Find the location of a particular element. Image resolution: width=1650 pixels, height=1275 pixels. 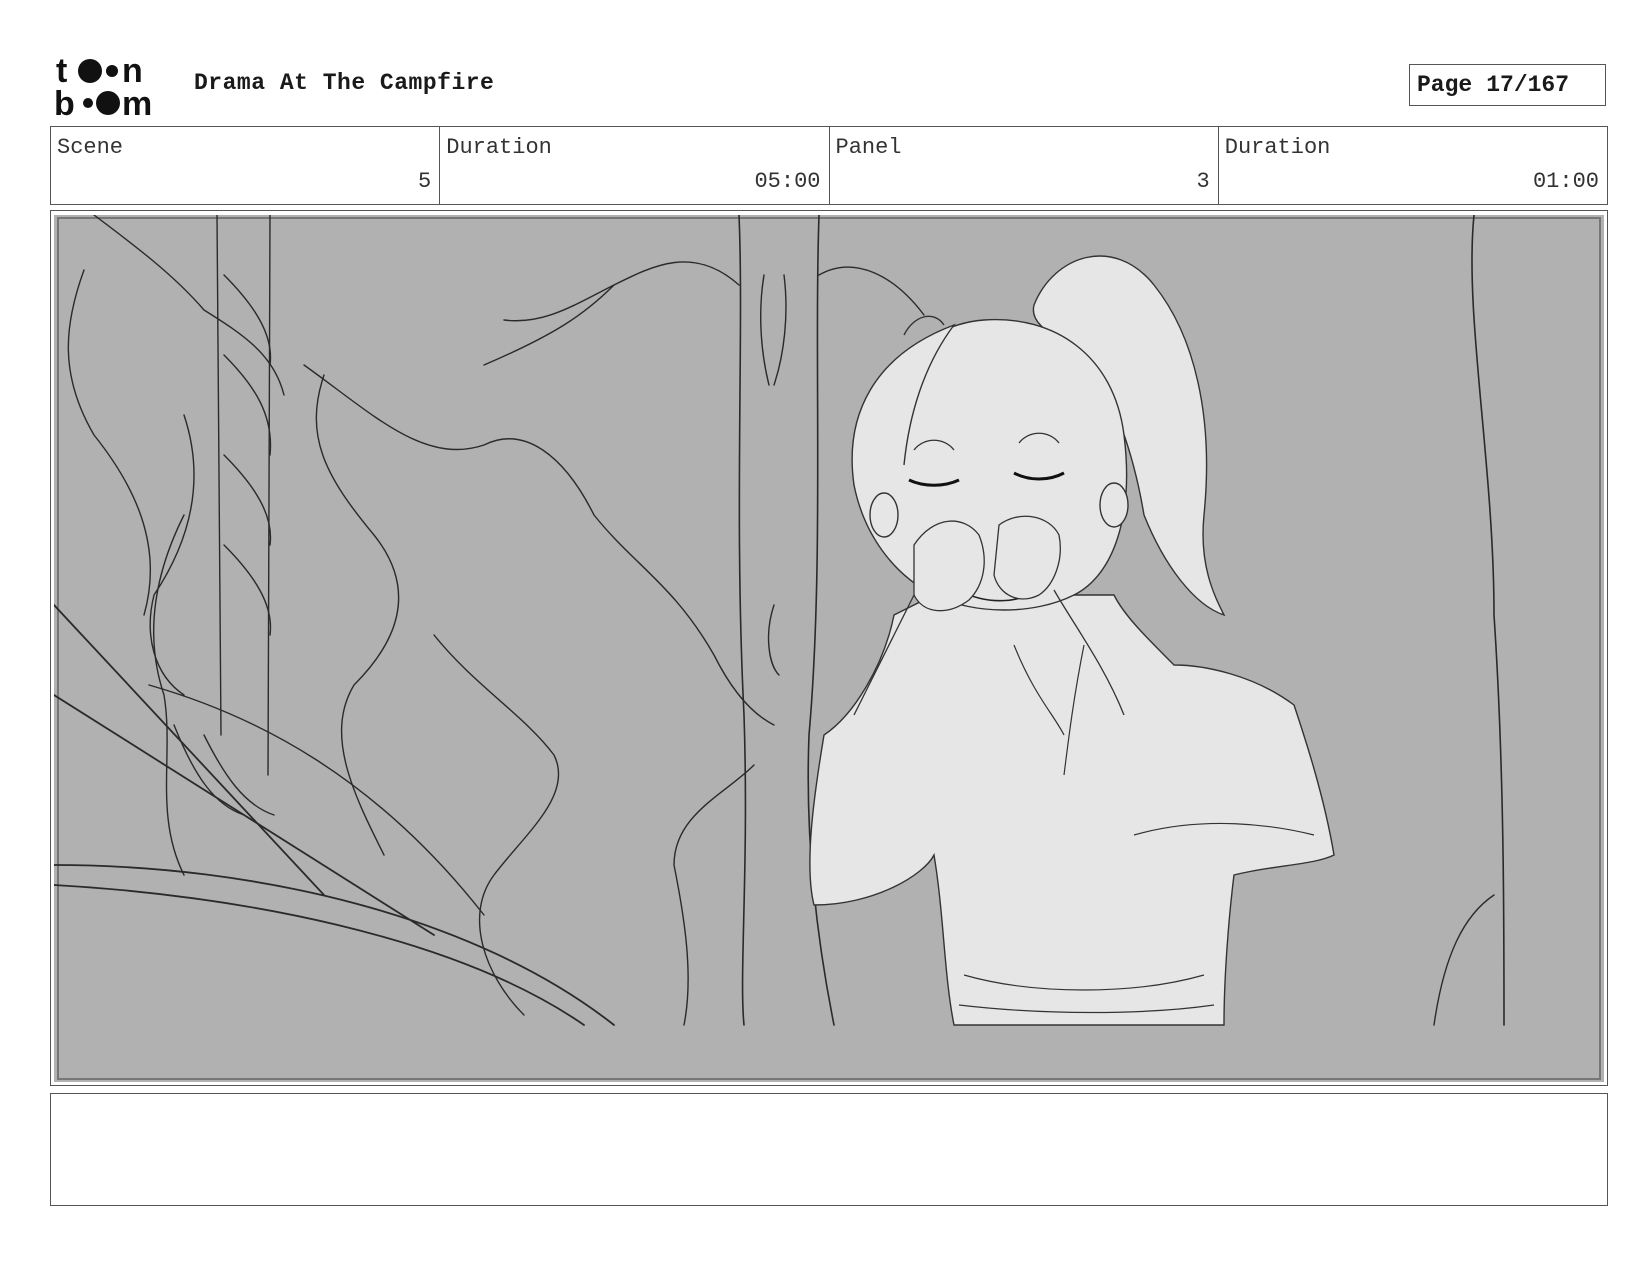

page-indicator: Page 17/167 is located at coordinates (1507, 85).